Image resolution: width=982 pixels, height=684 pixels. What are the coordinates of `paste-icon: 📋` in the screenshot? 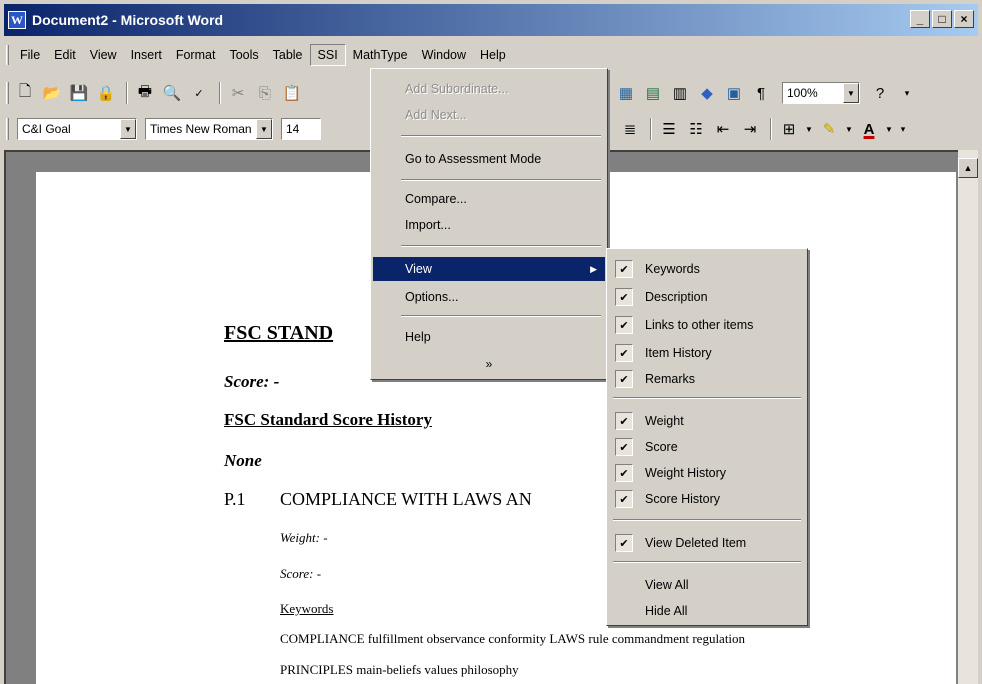 It's located at (292, 93).